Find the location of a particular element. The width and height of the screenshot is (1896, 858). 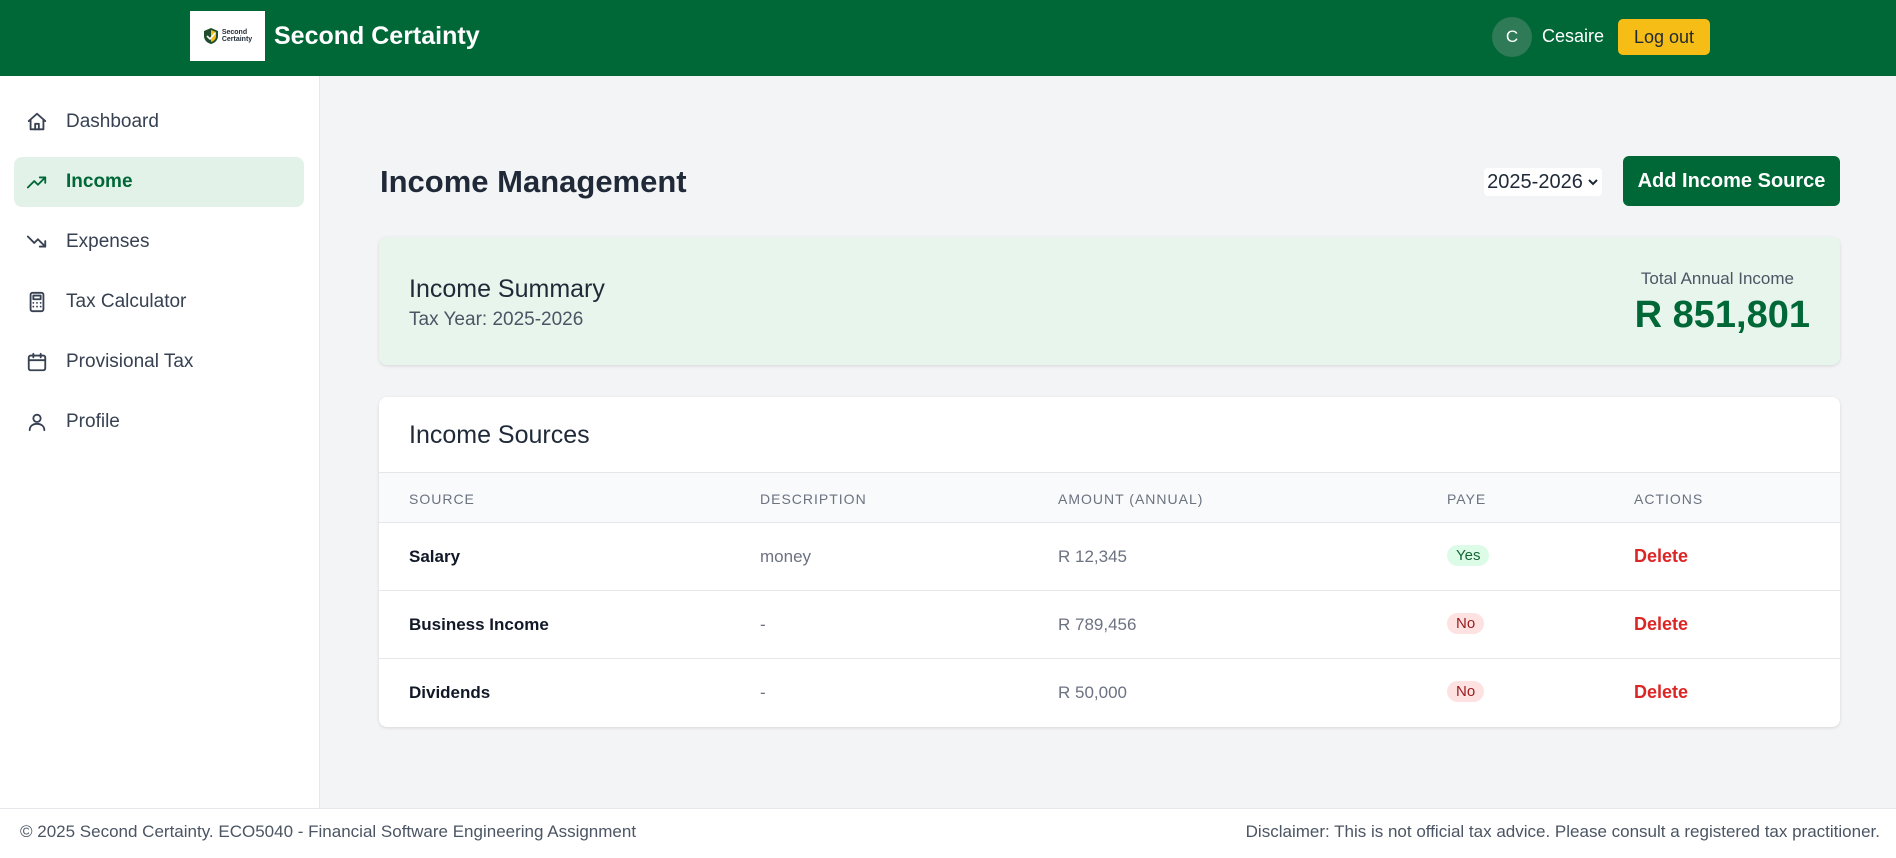

trending-down-icon is located at coordinates (36, 241).